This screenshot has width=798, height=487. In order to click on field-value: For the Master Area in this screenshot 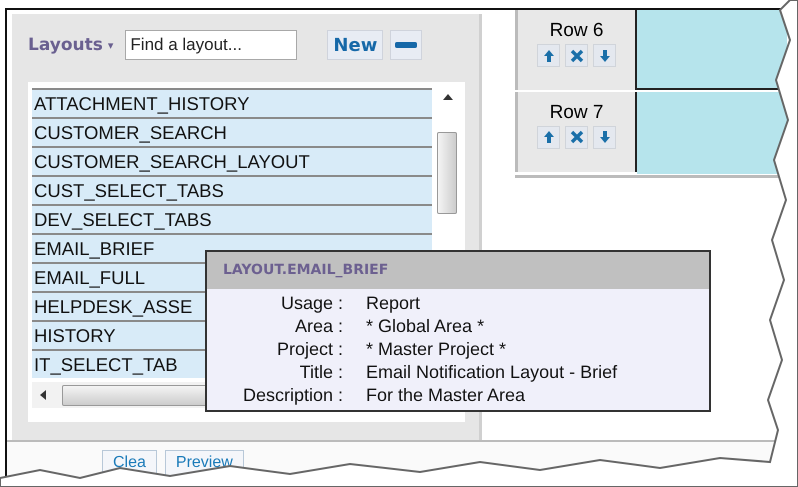, I will do `click(446, 395)`.